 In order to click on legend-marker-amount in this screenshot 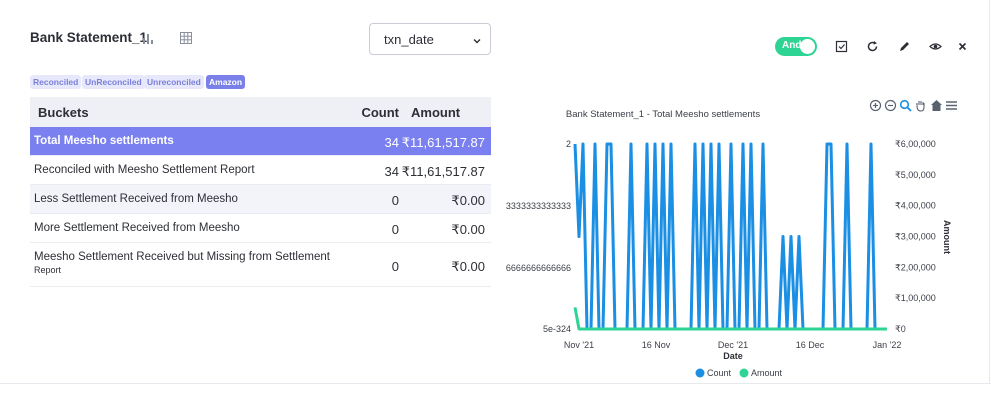, I will do `click(744, 373)`.